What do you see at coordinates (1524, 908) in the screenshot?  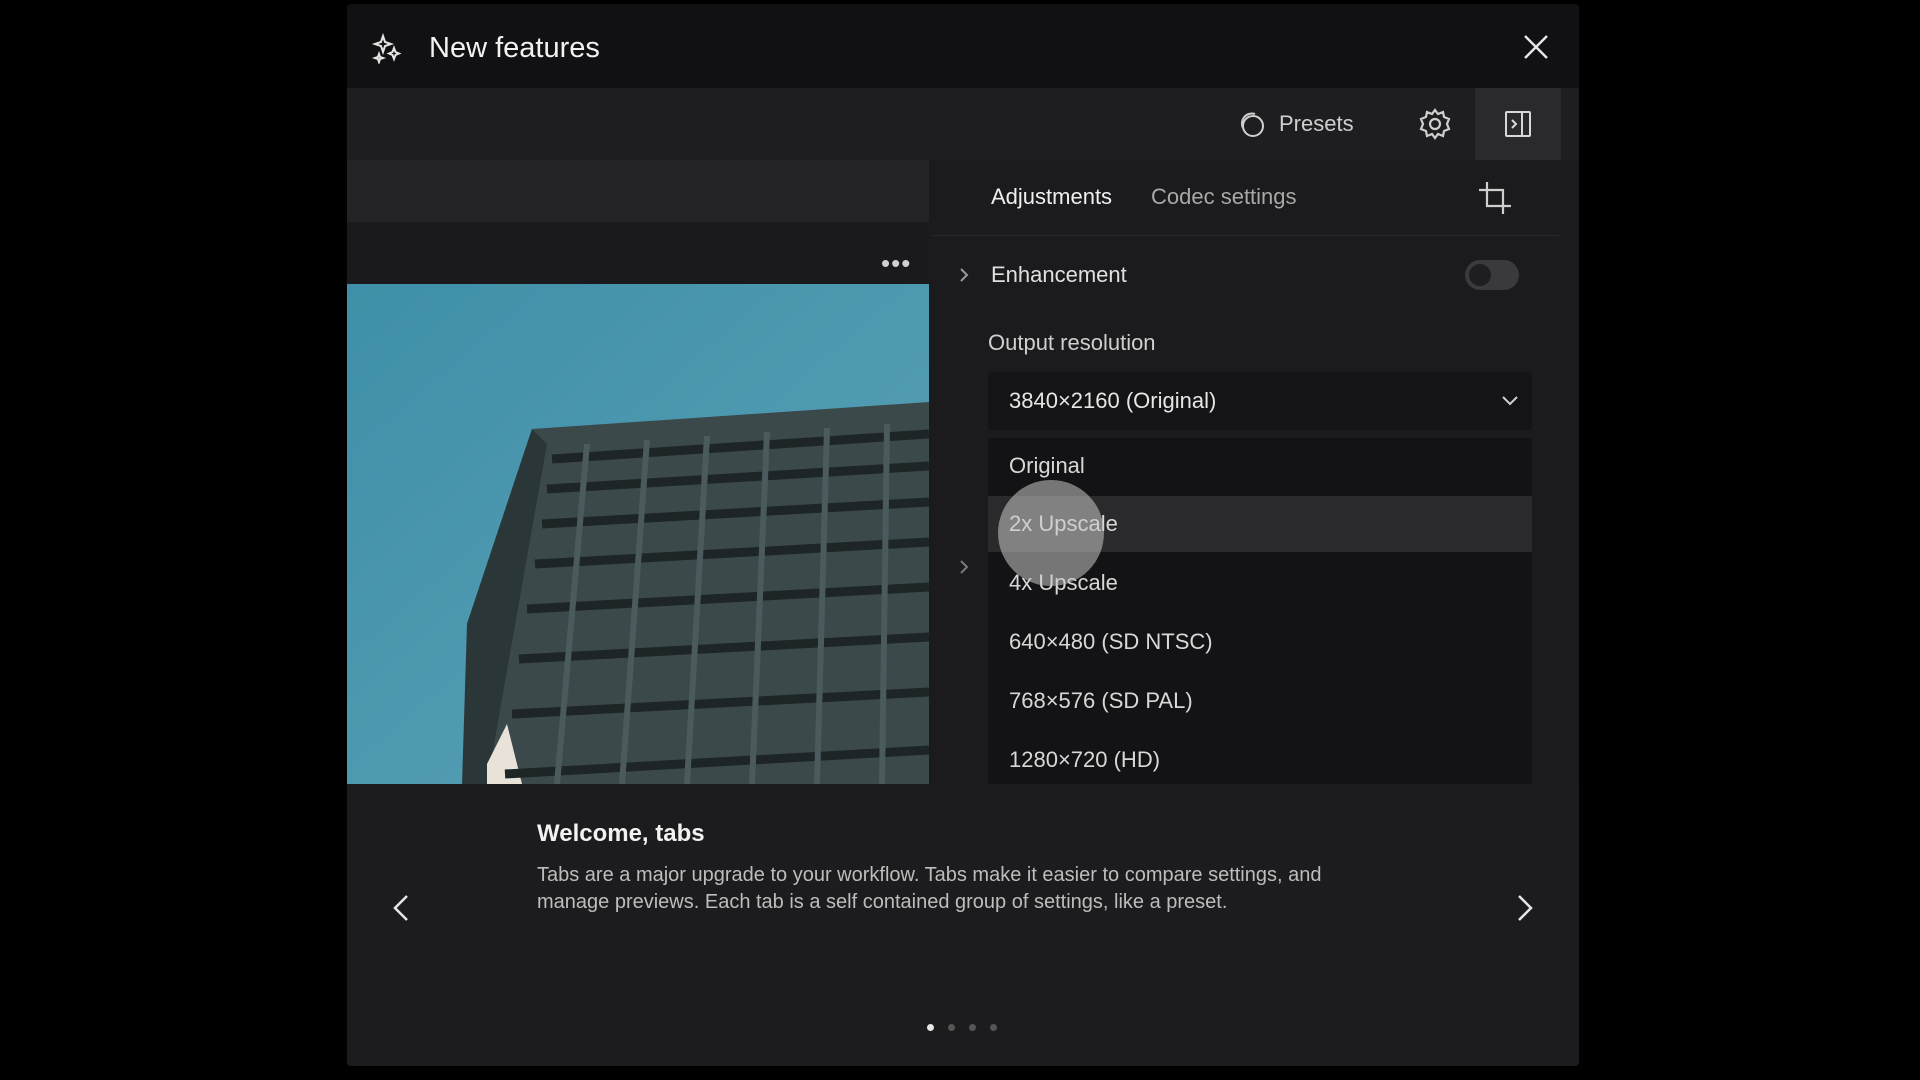 I see `arrow-right-icon` at bounding box center [1524, 908].